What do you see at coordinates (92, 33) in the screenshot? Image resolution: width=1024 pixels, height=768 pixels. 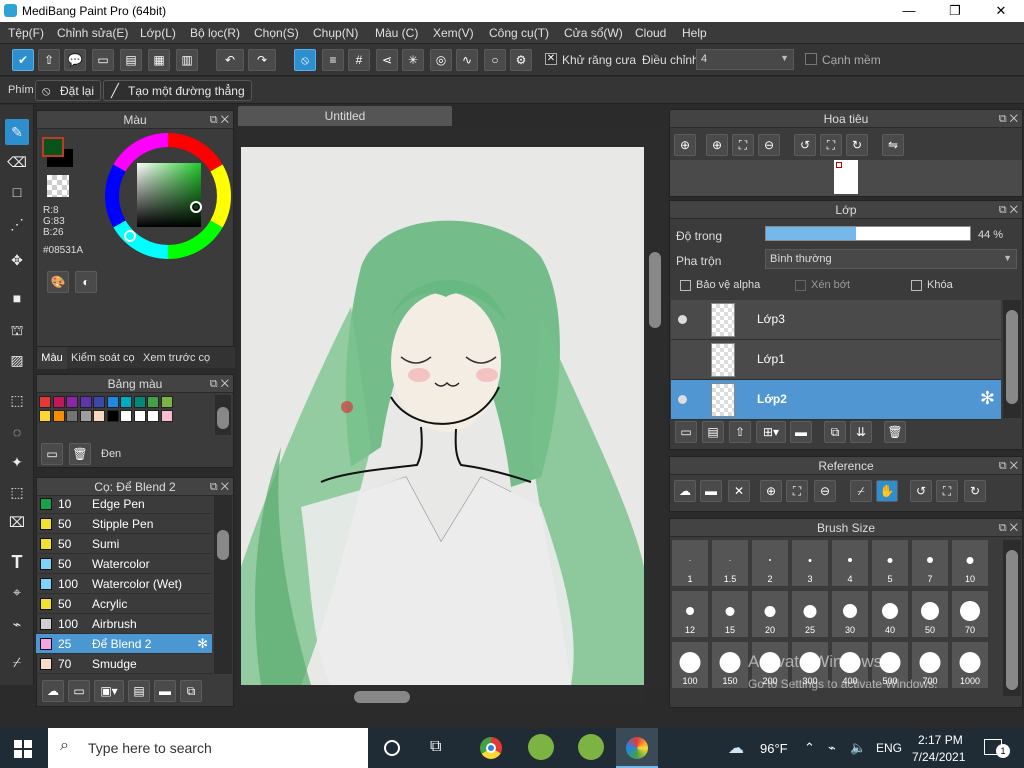 I see `menu-edit: Chỉnh sửa(E)` at bounding box center [92, 33].